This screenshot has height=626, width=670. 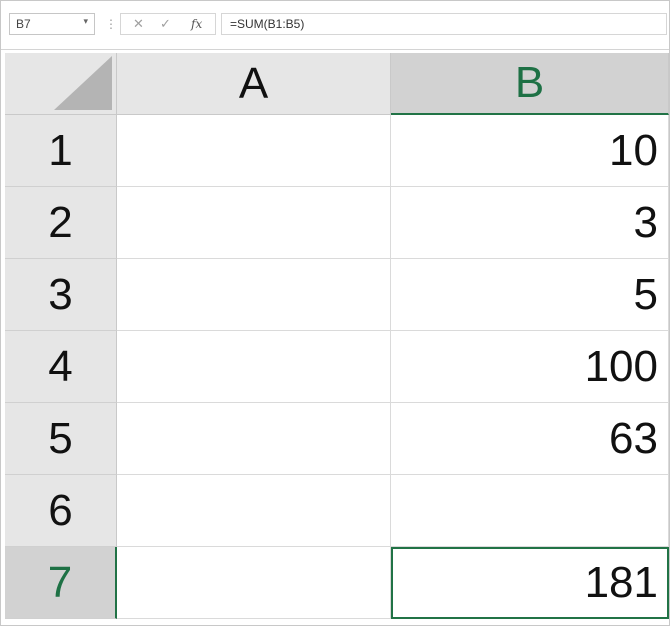 What do you see at coordinates (530, 84) in the screenshot?
I see `column-header-b: B` at bounding box center [530, 84].